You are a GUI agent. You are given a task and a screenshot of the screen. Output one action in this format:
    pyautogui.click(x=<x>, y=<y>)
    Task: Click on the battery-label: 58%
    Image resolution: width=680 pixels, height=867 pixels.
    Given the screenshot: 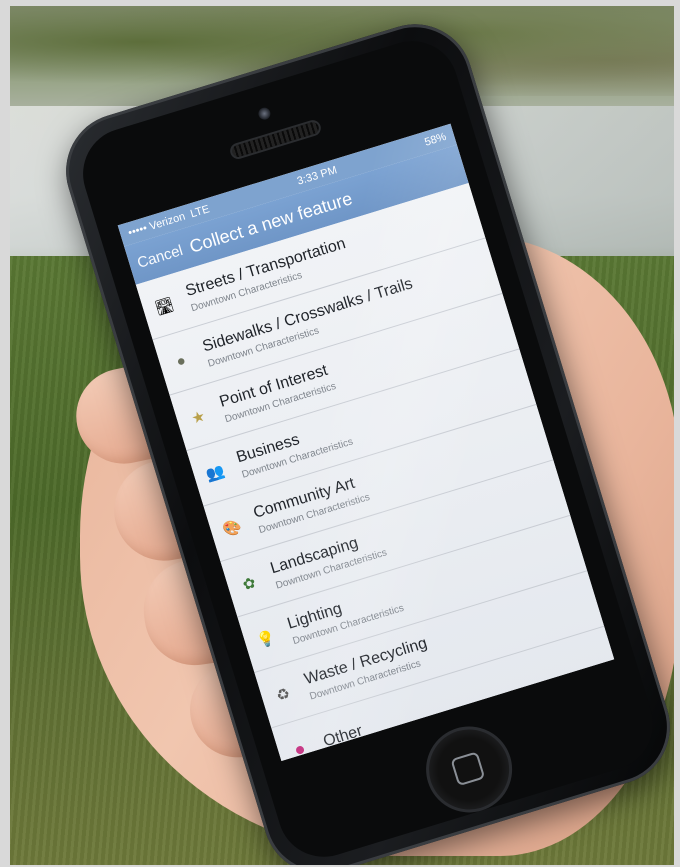 What is the action you would take?
    pyautogui.click(x=435, y=139)
    